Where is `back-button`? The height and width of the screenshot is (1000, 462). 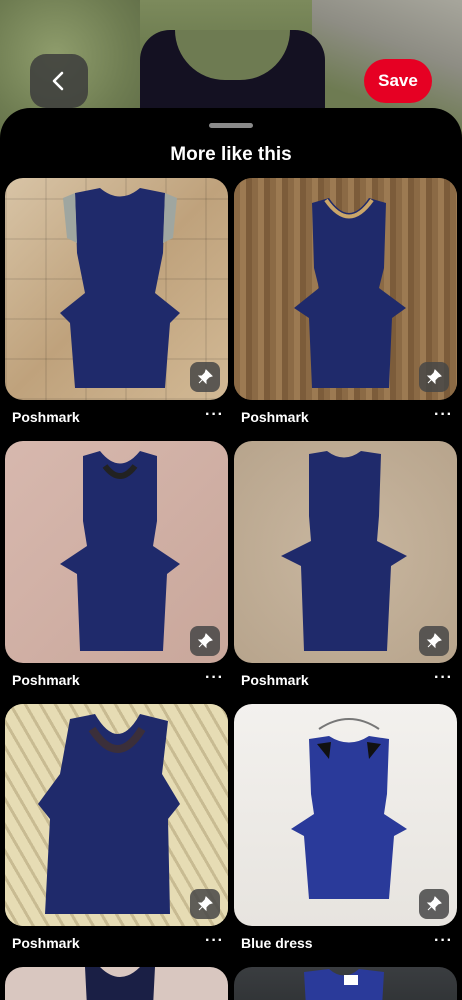
back-button is located at coordinates (59, 81).